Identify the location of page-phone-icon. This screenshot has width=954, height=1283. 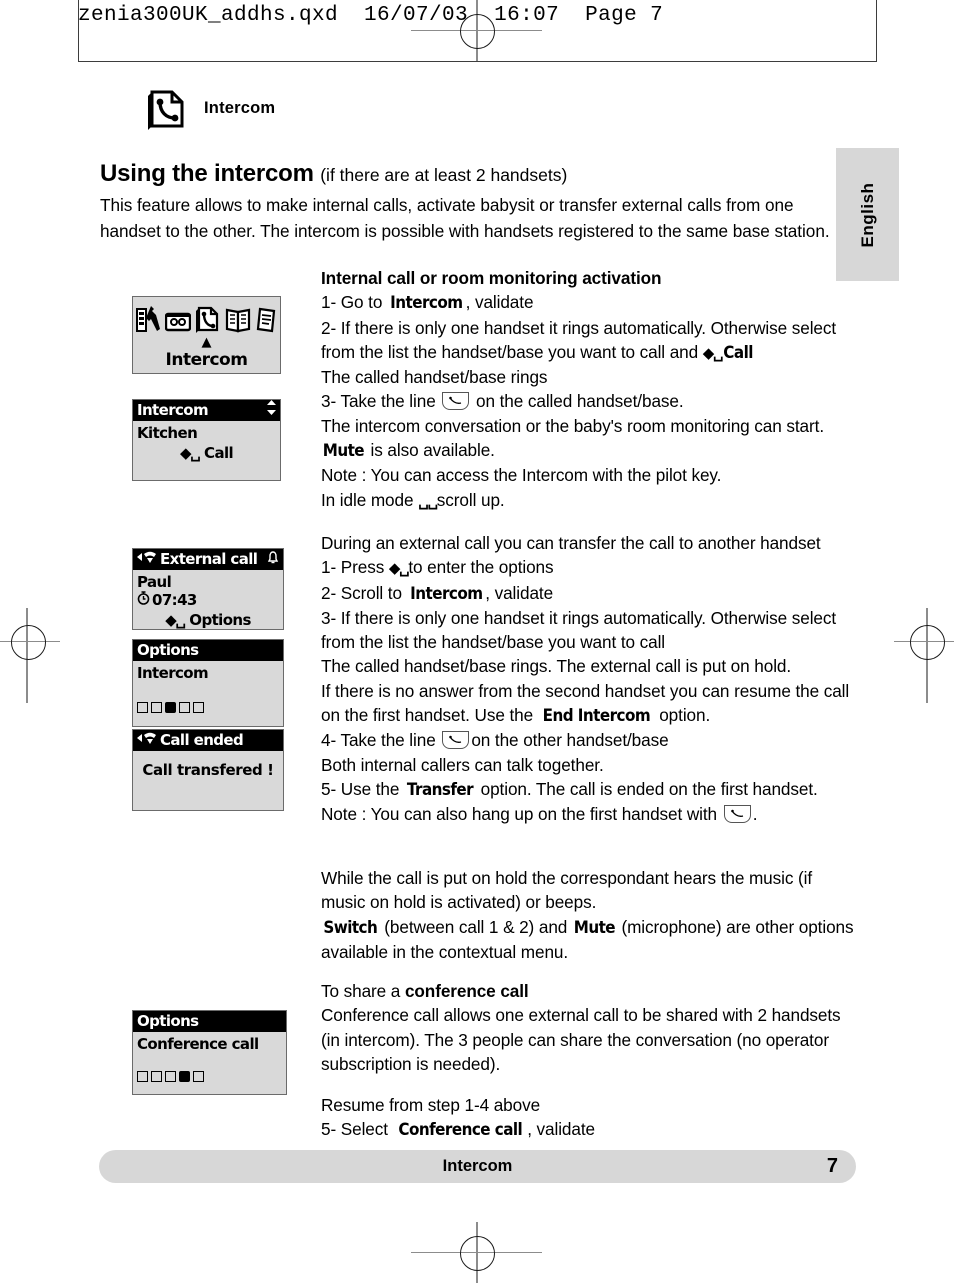
(168, 108).